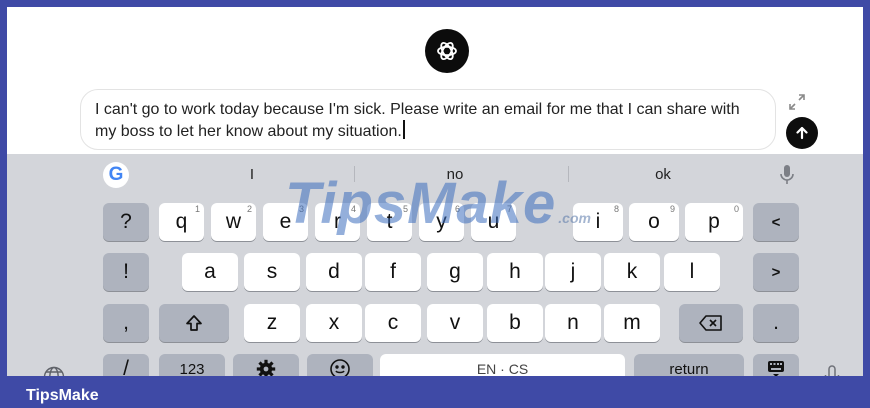  I want to click on key-t: t5, so click(389, 222).